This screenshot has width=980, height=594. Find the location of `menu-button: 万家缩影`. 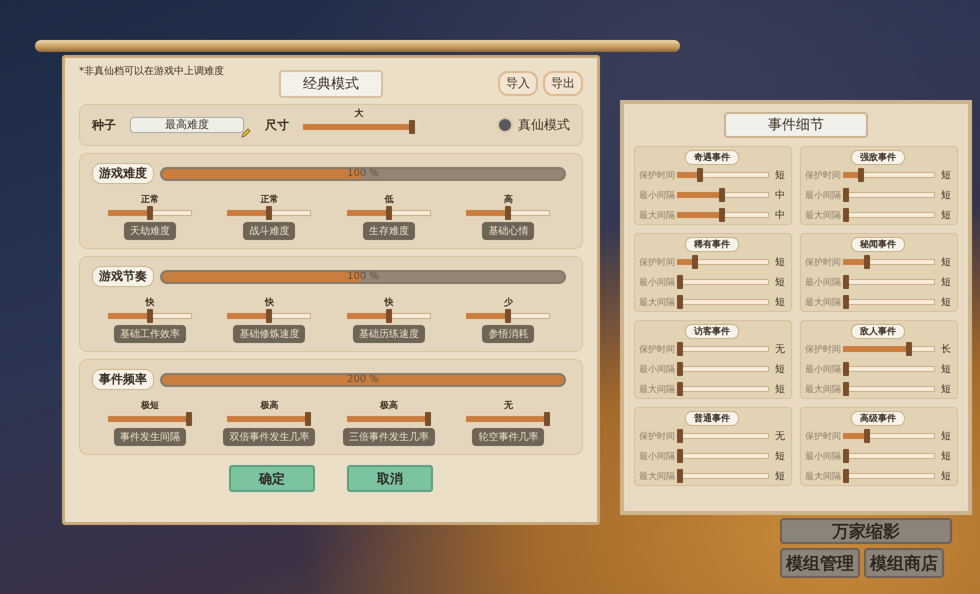

menu-button: 万家缩影 is located at coordinates (866, 531).